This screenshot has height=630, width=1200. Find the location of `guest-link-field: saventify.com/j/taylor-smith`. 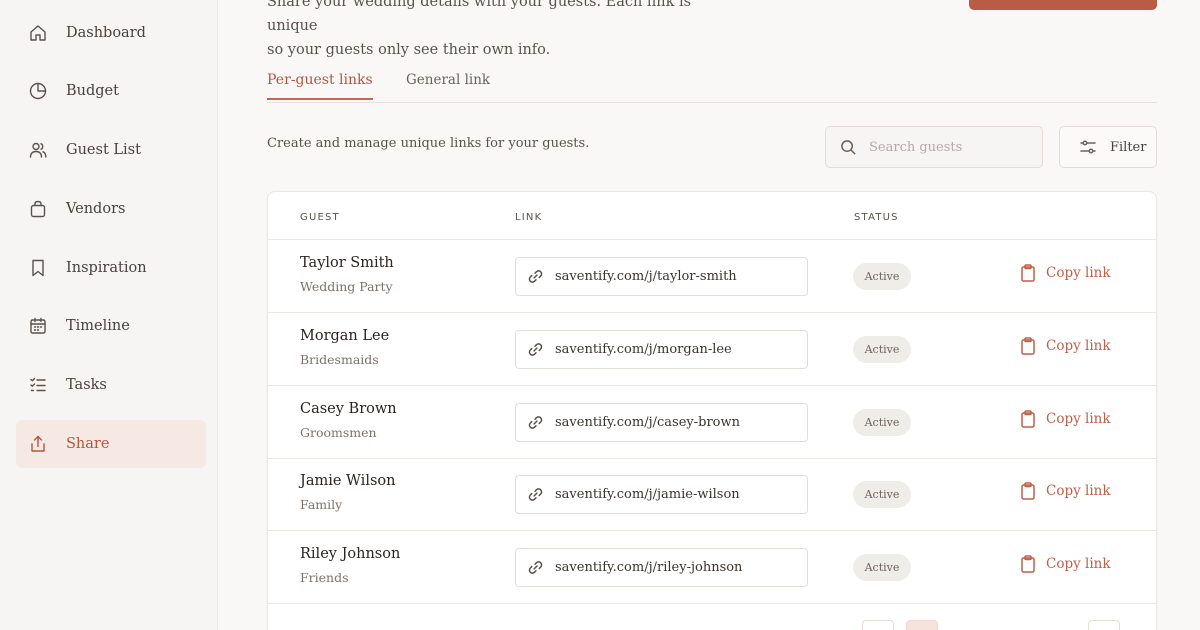

guest-link-field: saventify.com/j/taylor-smith is located at coordinates (661, 276).